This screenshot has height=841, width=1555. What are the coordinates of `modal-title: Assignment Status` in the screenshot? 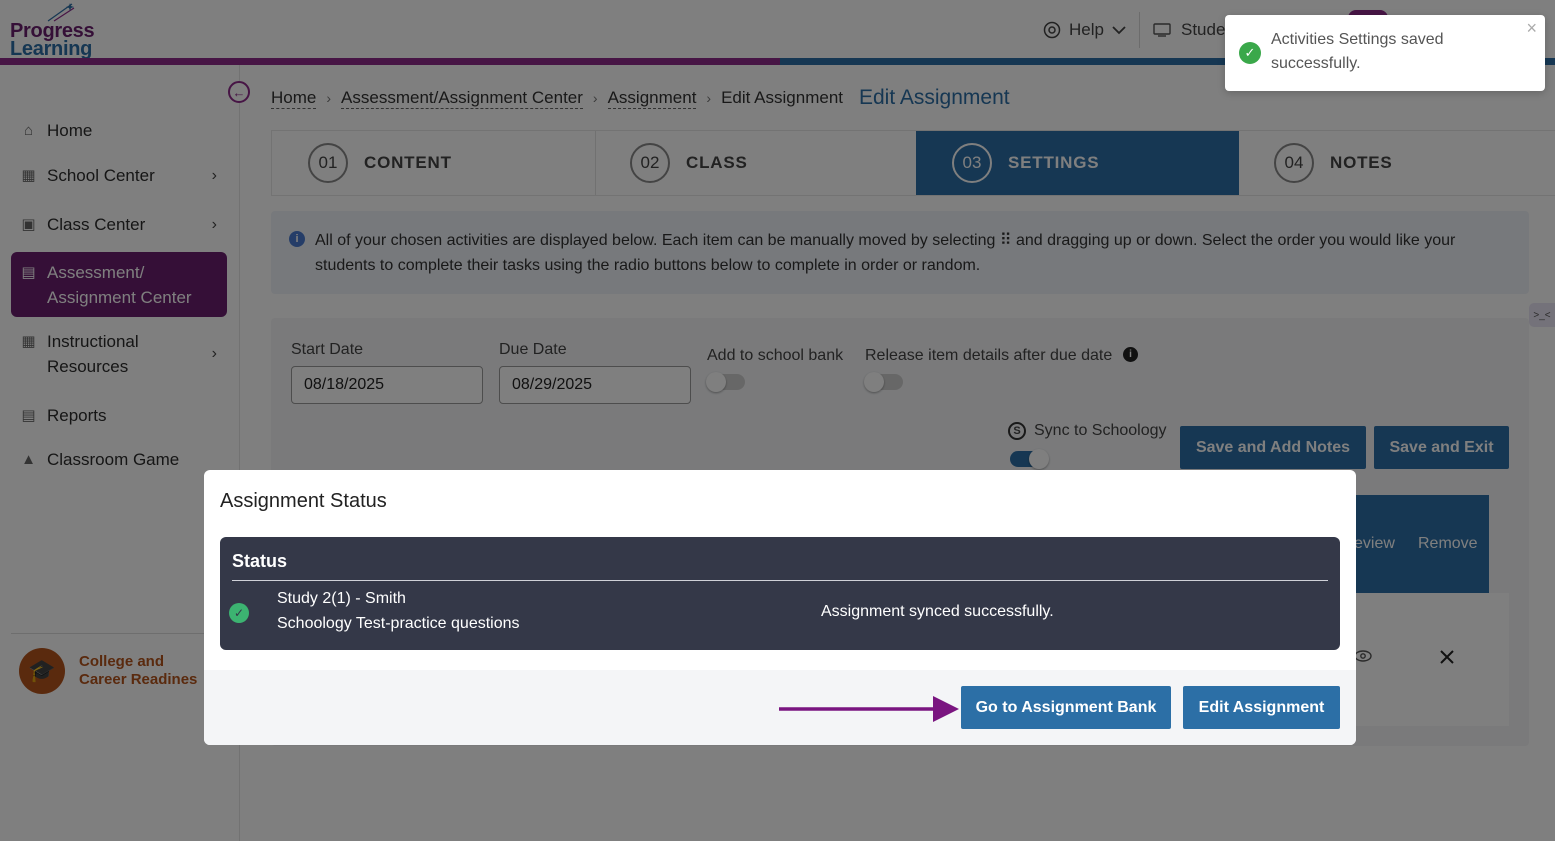 It's located at (303, 501).